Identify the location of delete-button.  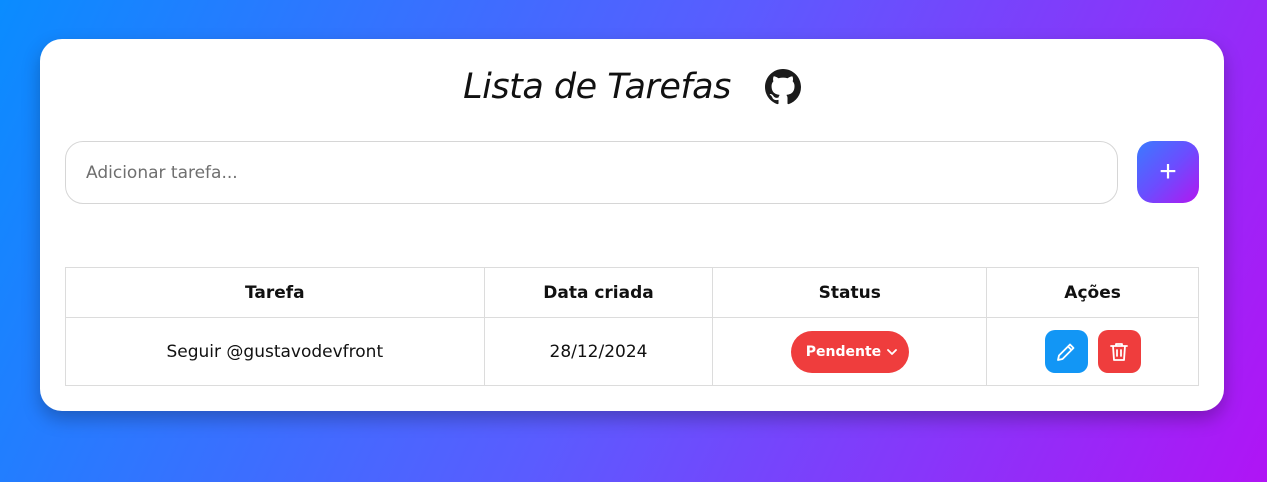
(1119, 351).